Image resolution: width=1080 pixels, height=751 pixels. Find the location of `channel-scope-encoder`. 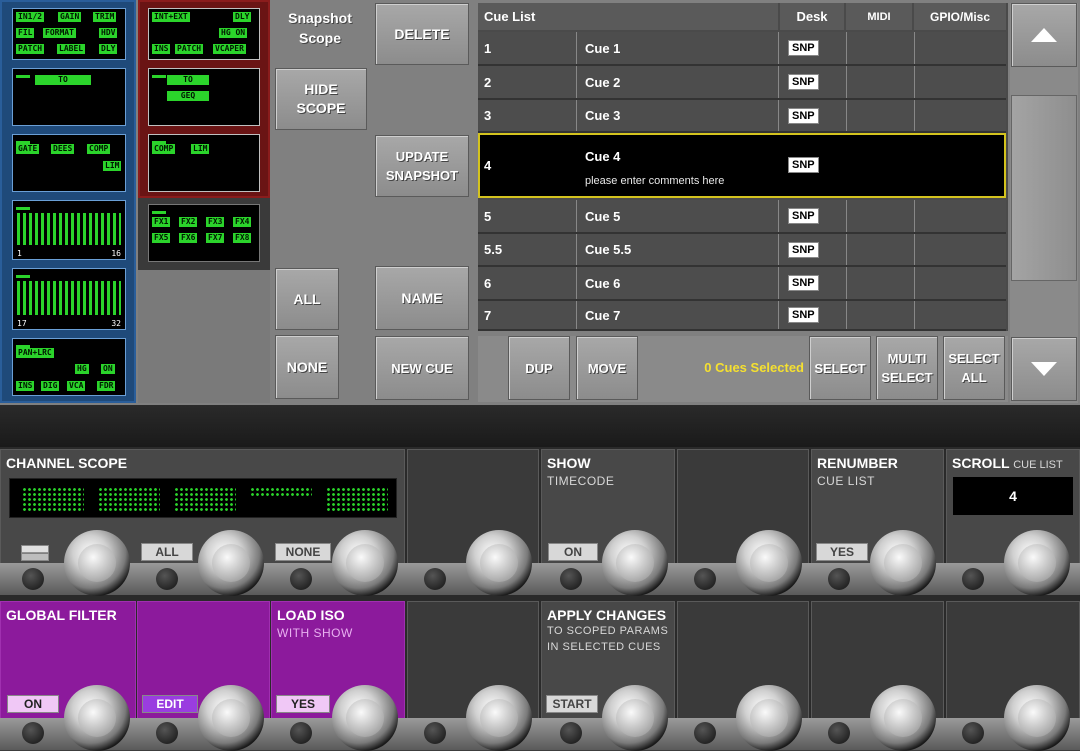

channel-scope-encoder is located at coordinates (97, 563).